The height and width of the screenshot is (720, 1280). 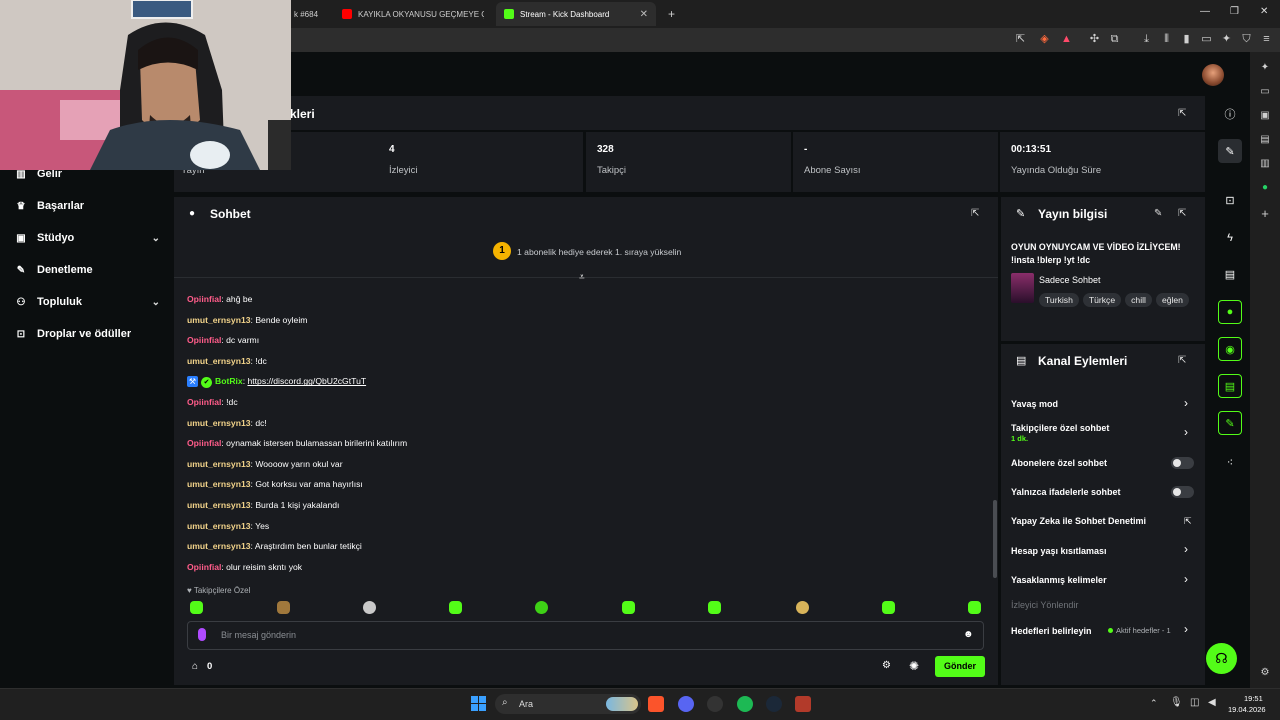 What do you see at coordinates (1266, 39) in the screenshot?
I see `menu-icon: ≡` at bounding box center [1266, 39].